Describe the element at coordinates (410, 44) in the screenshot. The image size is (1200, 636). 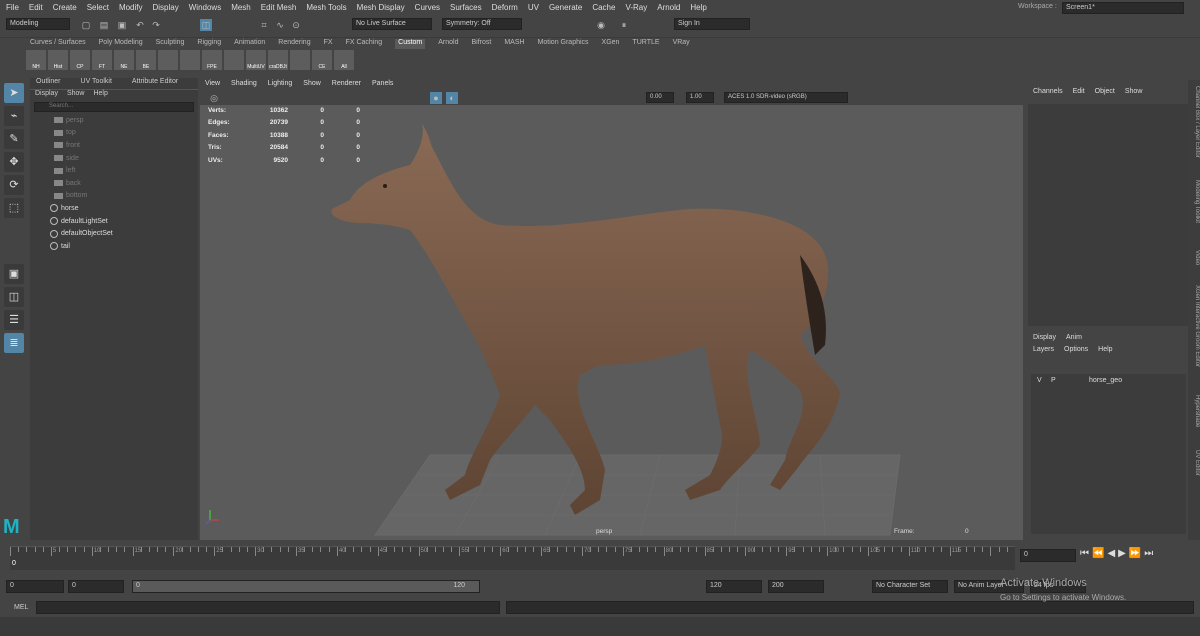
I see `shelf-tab: Custom` at that location.